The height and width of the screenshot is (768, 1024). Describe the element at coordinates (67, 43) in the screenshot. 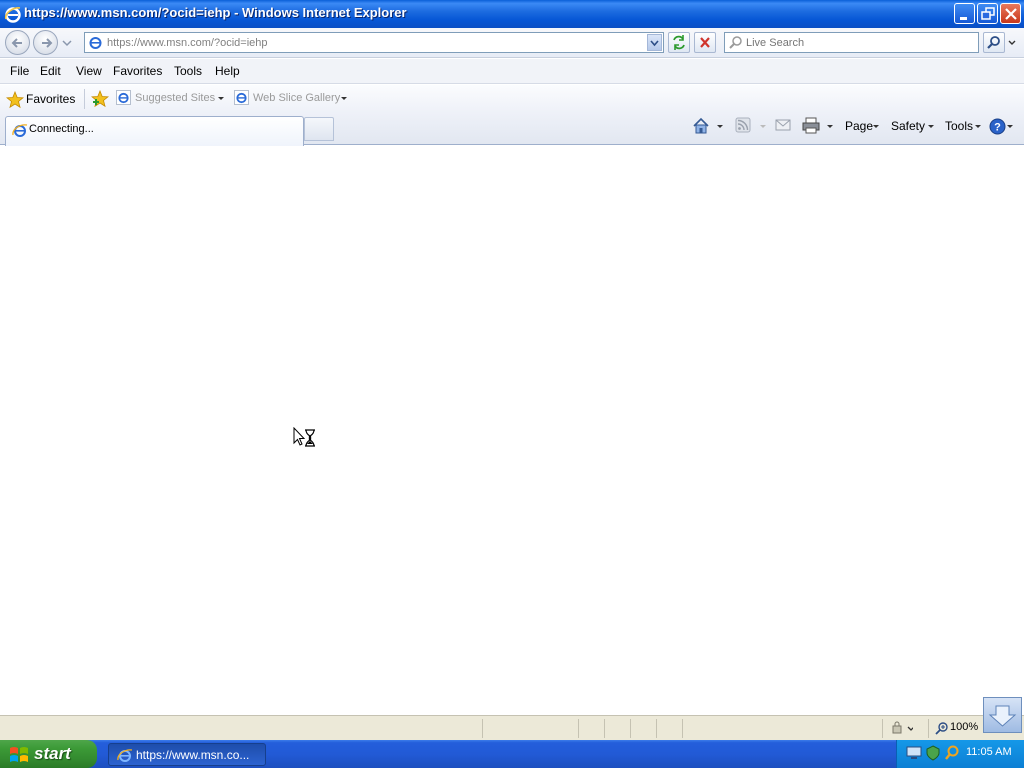

I see `recent-pages-dropdown` at that location.